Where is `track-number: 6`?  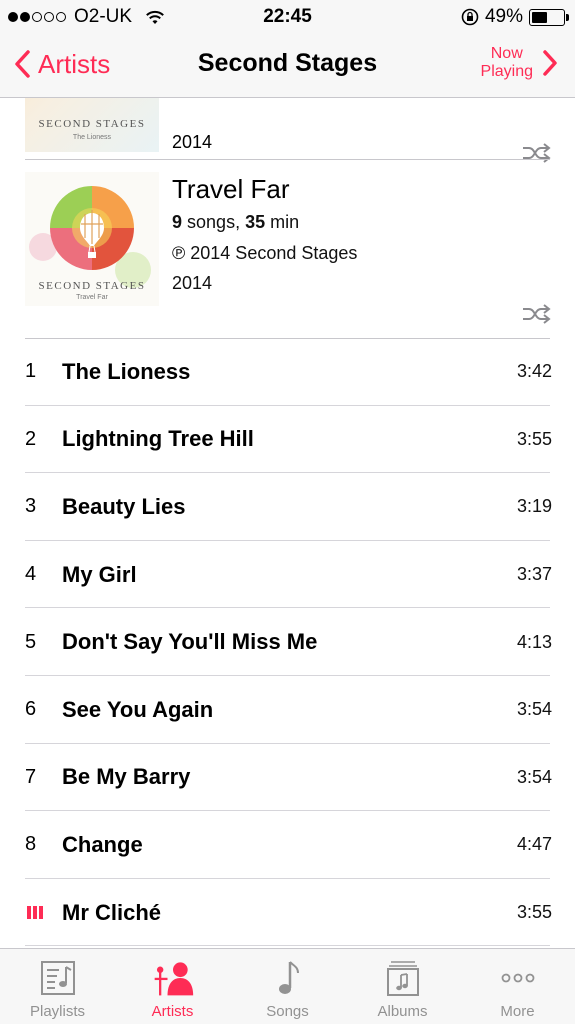
track-number: 6 is located at coordinates (31, 709).